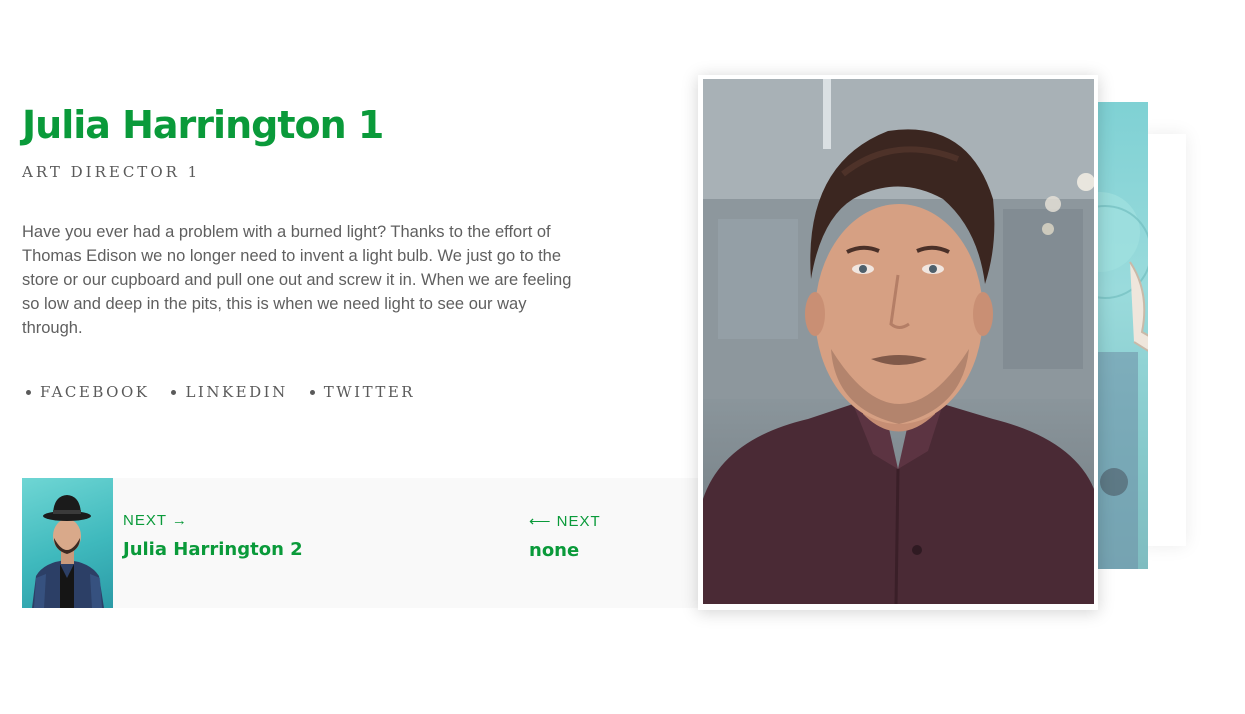 This screenshot has width=1245, height=714. I want to click on member-navigation: NEXT → Julia Harrington 2 ⟵ NEXT none, so click(360, 543).